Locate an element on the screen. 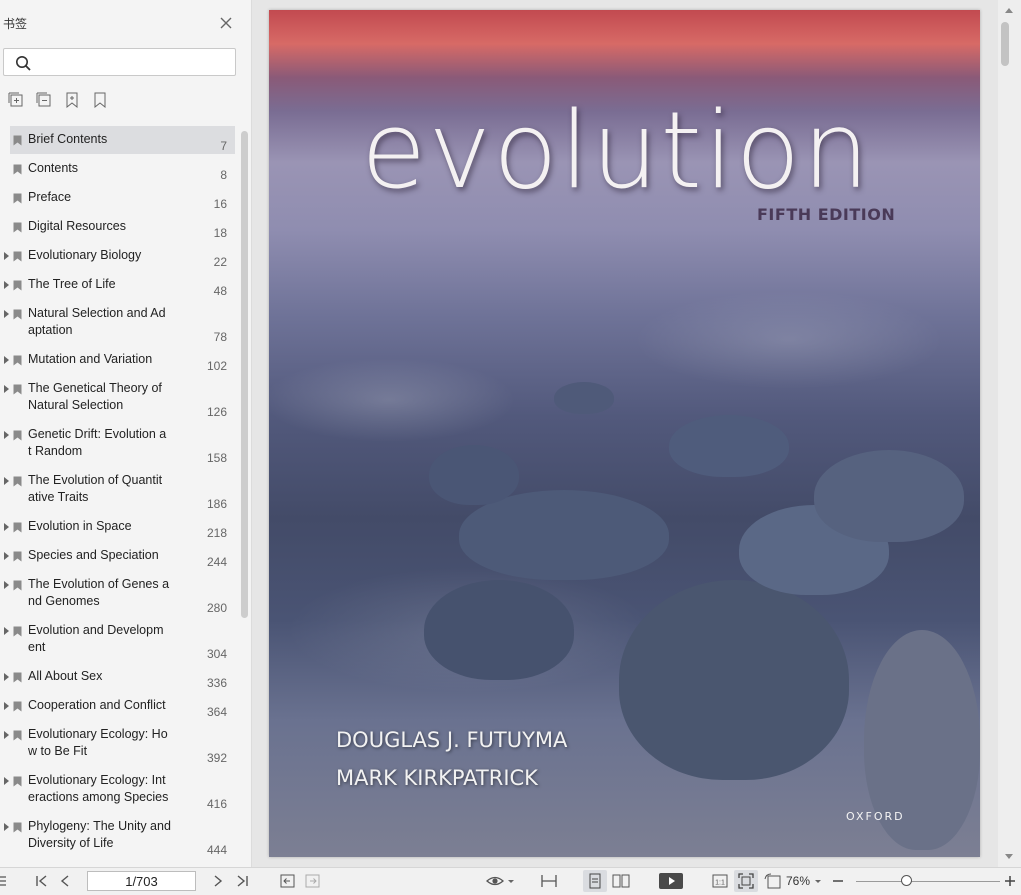 Image resolution: width=1021 pixels, height=895 pixels. expand-all-icon is located at coordinates (16, 100).